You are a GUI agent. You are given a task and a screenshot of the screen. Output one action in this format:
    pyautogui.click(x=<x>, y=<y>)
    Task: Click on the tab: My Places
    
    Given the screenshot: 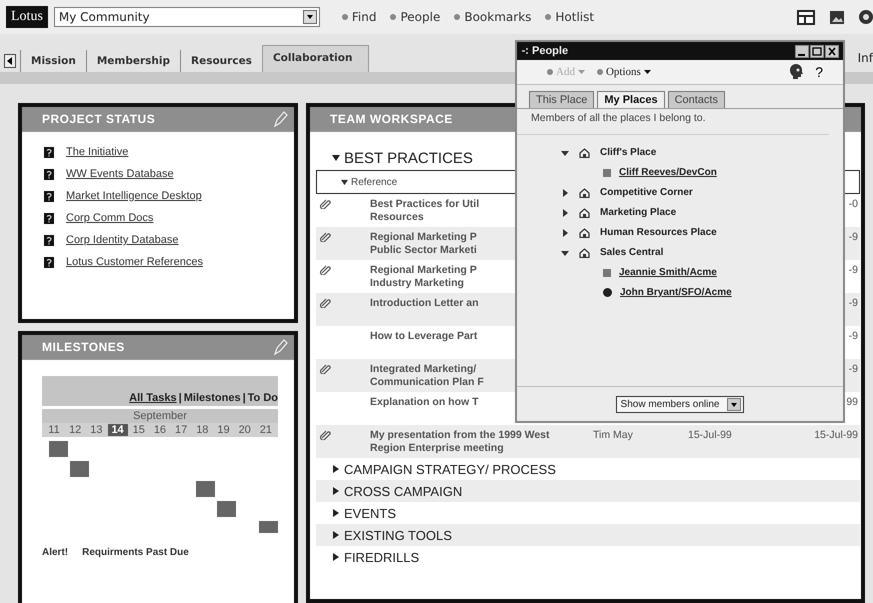 What is the action you would take?
    pyautogui.click(x=631, y=99)
    